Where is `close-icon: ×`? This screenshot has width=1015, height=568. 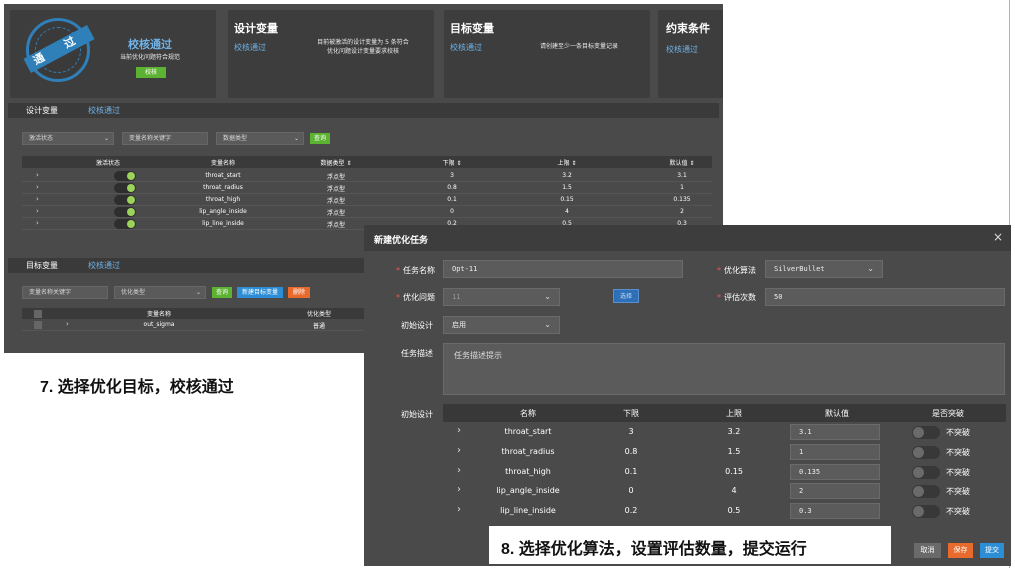 close-icon: × is located at coordinates (998, 237).